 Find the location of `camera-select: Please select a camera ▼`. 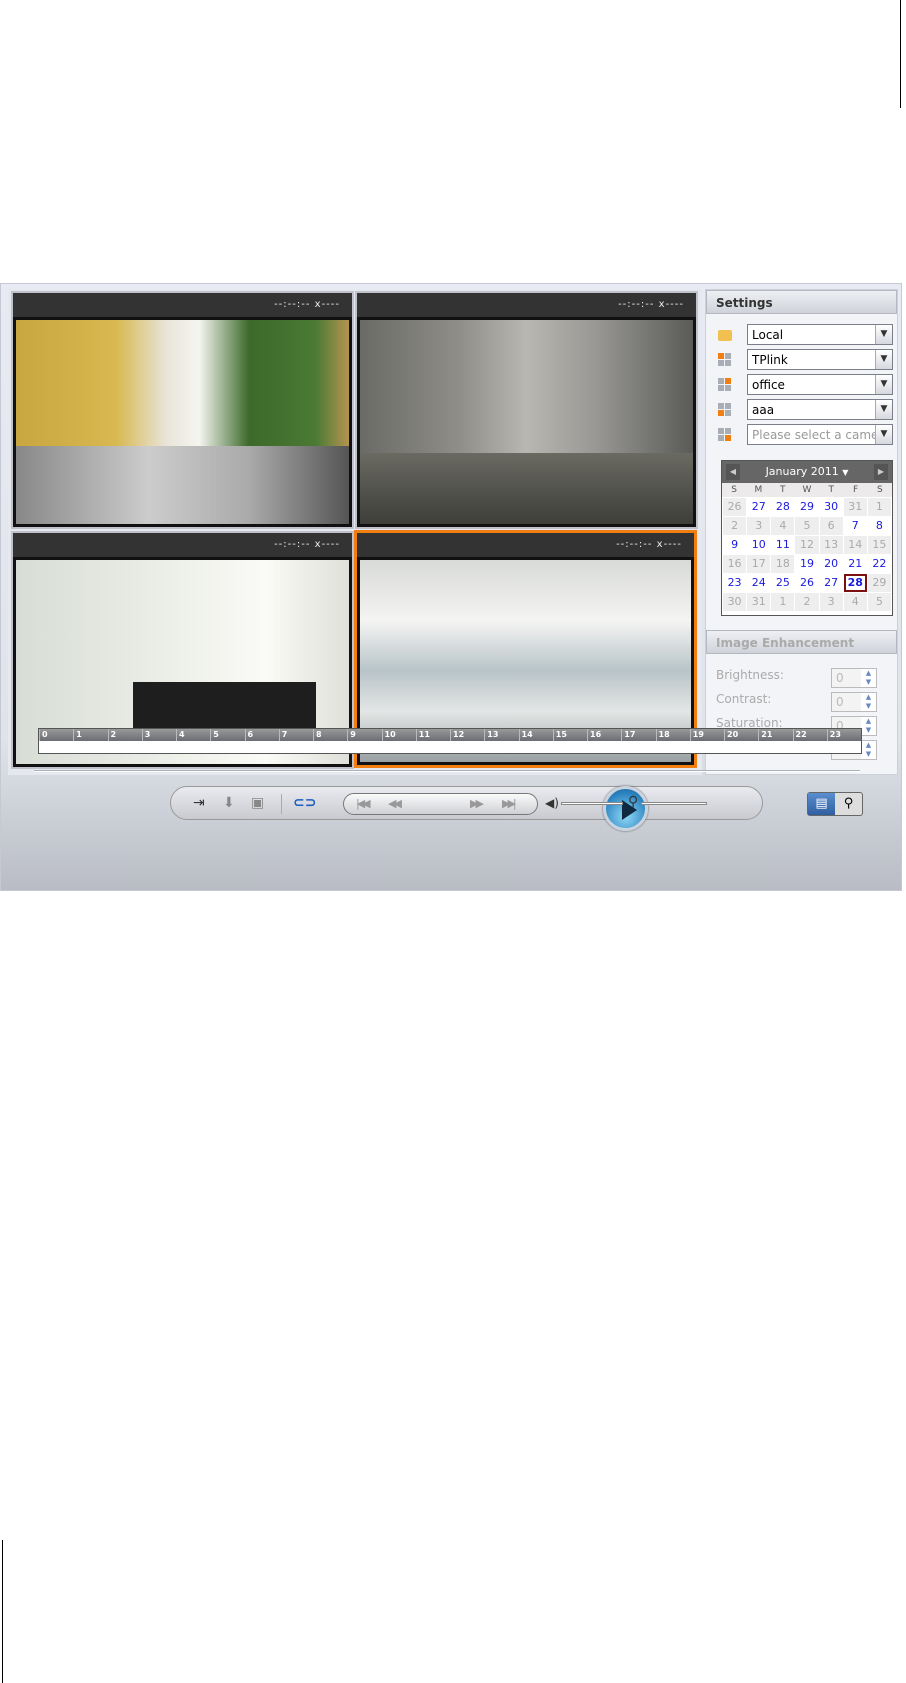

camera-select: Please select a camera ▼ is located at coordinates (820, 434).